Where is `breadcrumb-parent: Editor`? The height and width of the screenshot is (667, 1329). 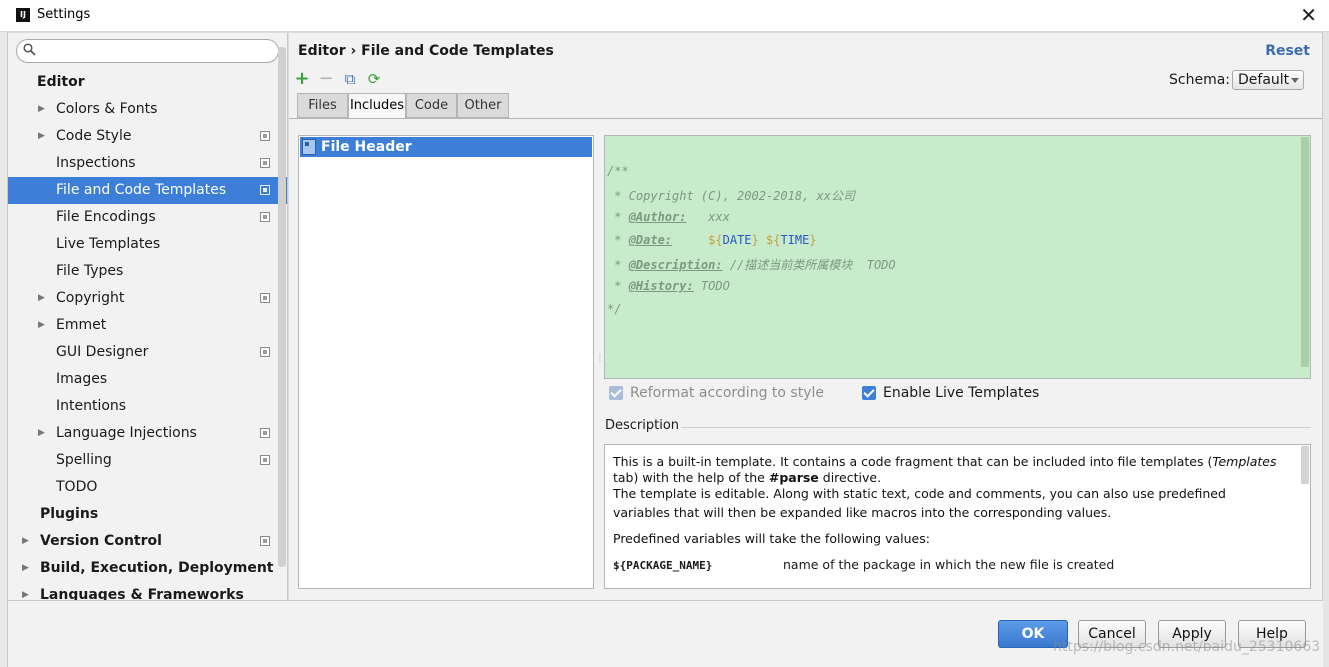
breadcrumb-parent: Editor is located at coordinates (322, 51).